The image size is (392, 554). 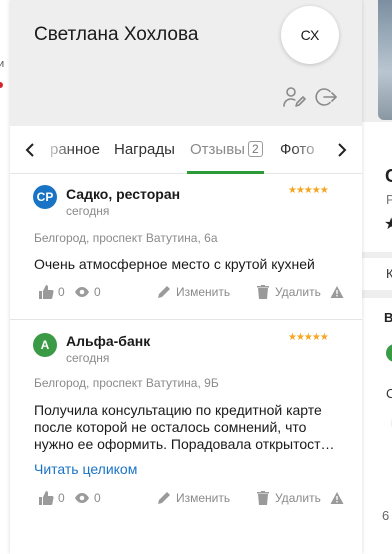 I want to click on read-more-link: Читать целиком, so click(x=85, y=469).